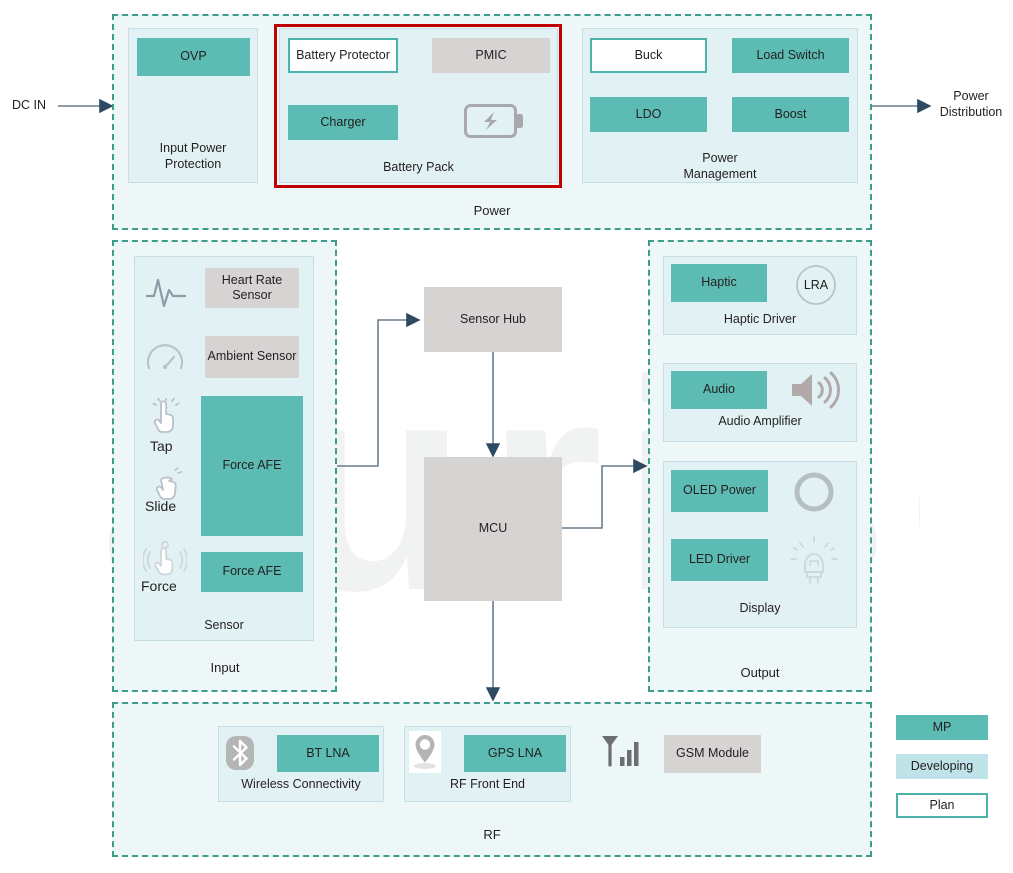 The height and width of the screenshot is (873, 1013). I want to click on force-hand-icon, so click(165, 560).